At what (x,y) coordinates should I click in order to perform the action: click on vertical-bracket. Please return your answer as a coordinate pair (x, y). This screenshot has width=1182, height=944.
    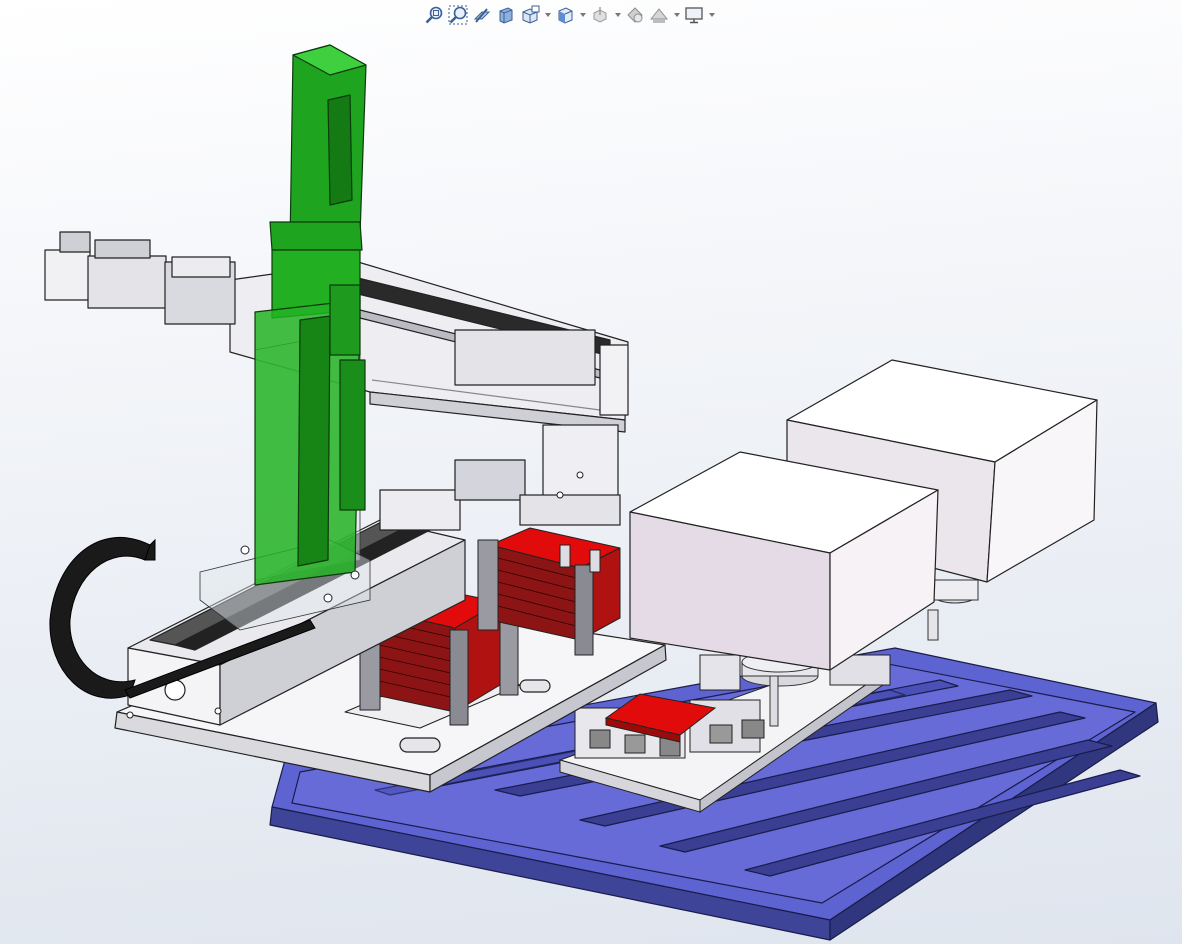
    Looking at the image, I should click on (570, 475).